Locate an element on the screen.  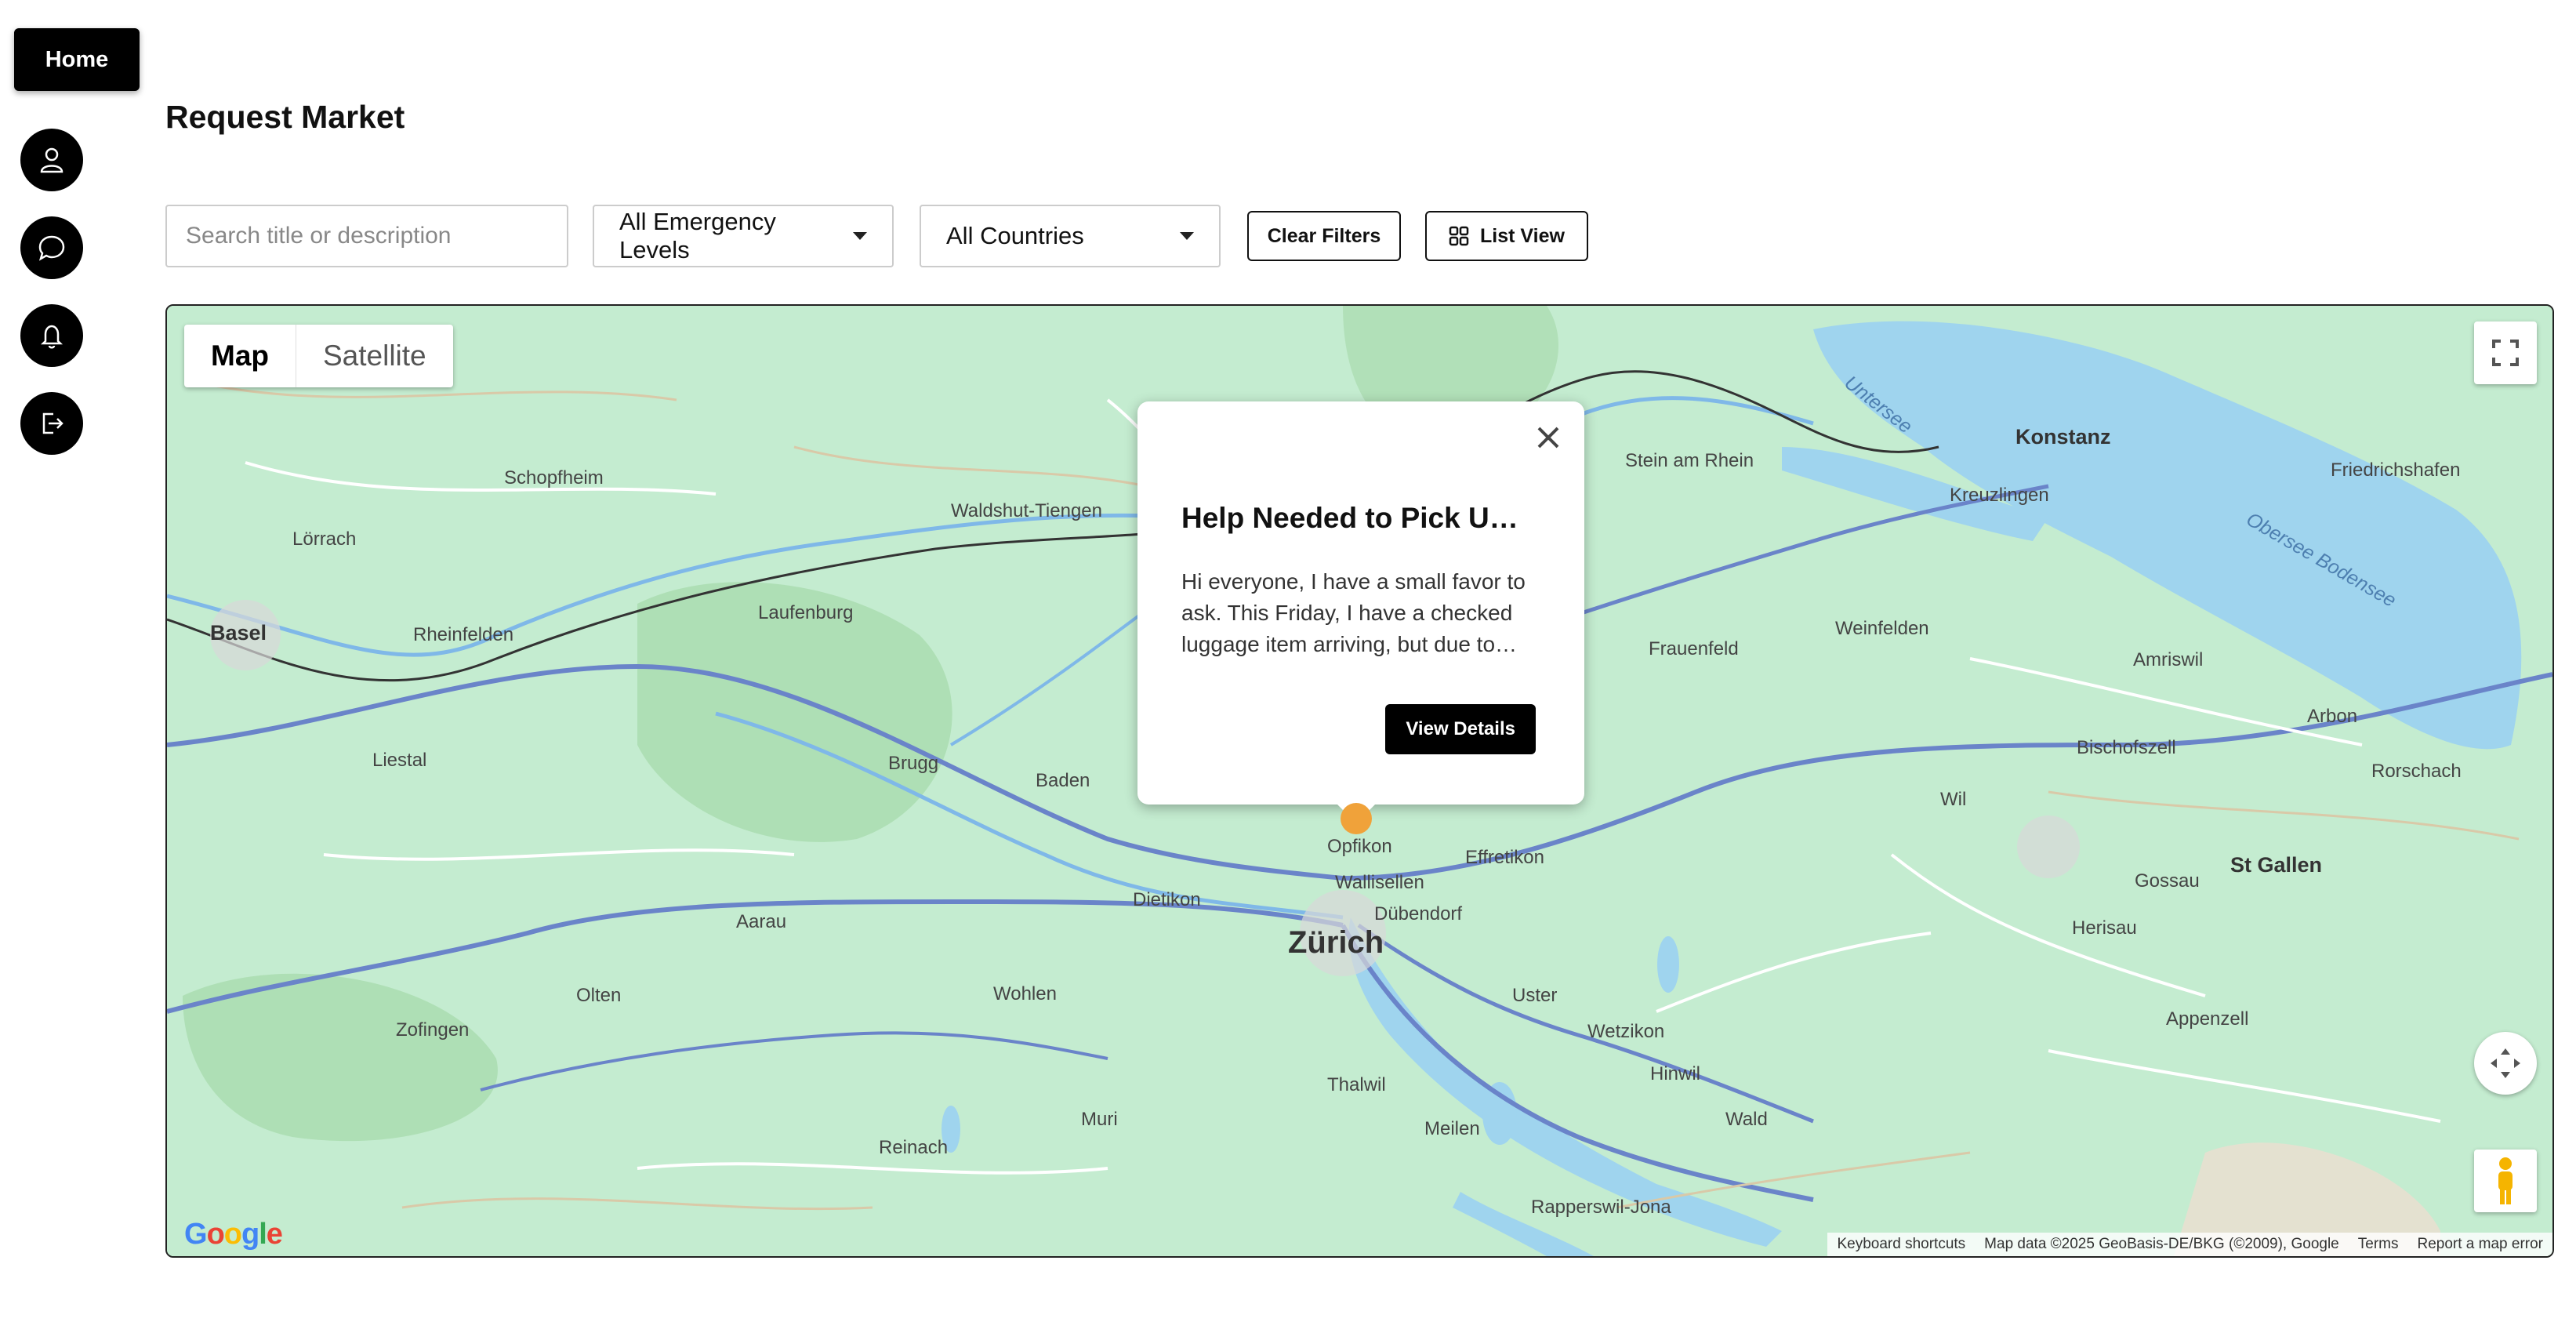
map-label: Wetzikon is located at coordinates (1626, 1031).